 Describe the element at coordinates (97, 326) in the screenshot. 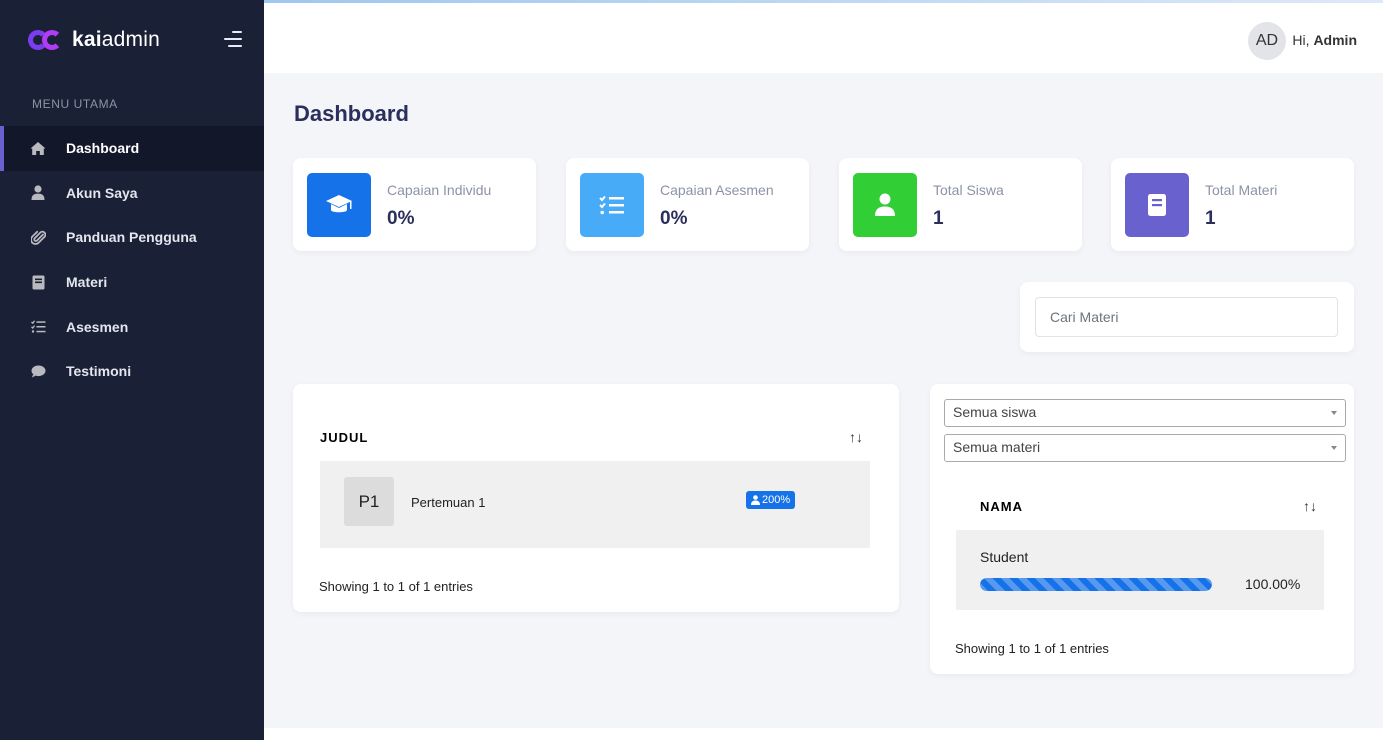

I see `sidebar-item-label: Asesmen` at that location.